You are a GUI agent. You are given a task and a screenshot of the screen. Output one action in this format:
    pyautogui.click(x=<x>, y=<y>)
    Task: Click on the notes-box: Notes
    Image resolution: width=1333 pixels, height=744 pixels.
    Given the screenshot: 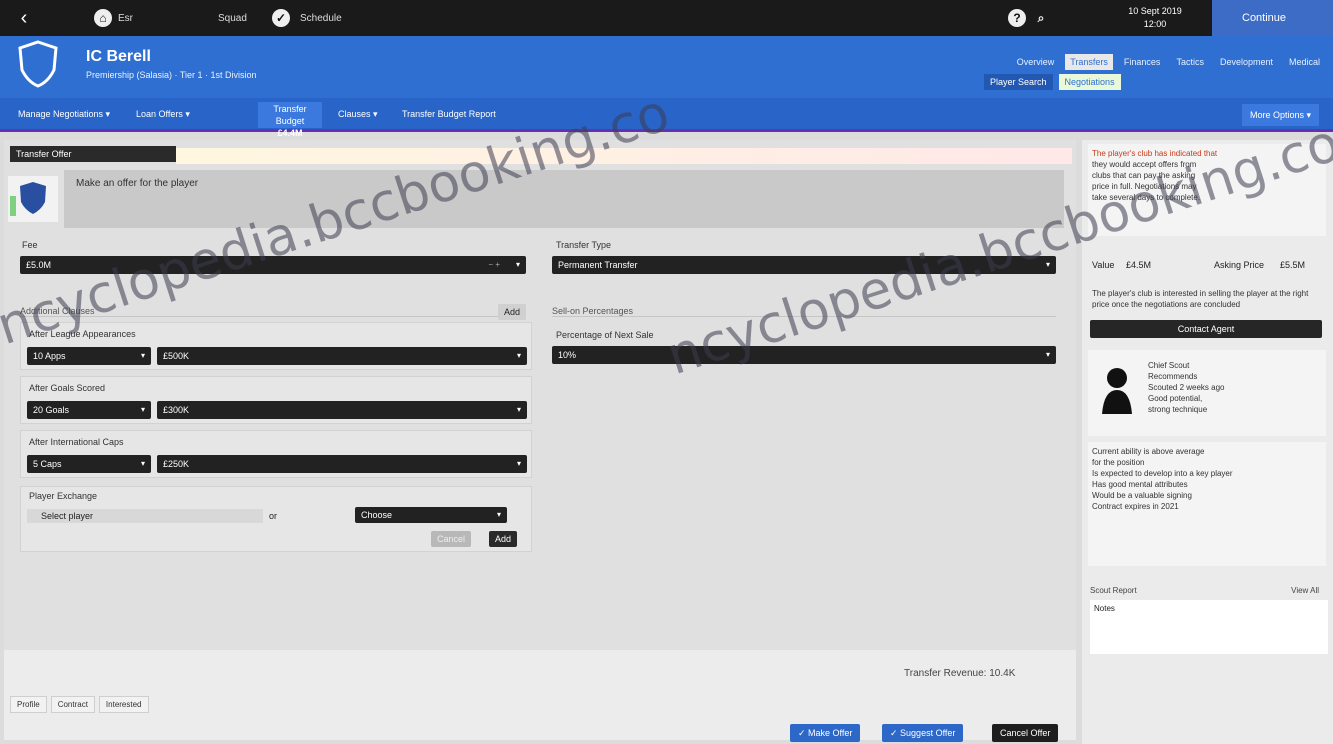 What is the action you would take?
    pyautogui.click(x=1209, y=627)
    